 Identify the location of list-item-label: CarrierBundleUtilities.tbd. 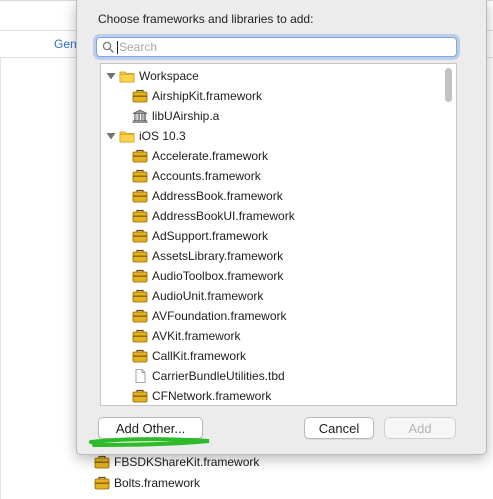
(218, 376).